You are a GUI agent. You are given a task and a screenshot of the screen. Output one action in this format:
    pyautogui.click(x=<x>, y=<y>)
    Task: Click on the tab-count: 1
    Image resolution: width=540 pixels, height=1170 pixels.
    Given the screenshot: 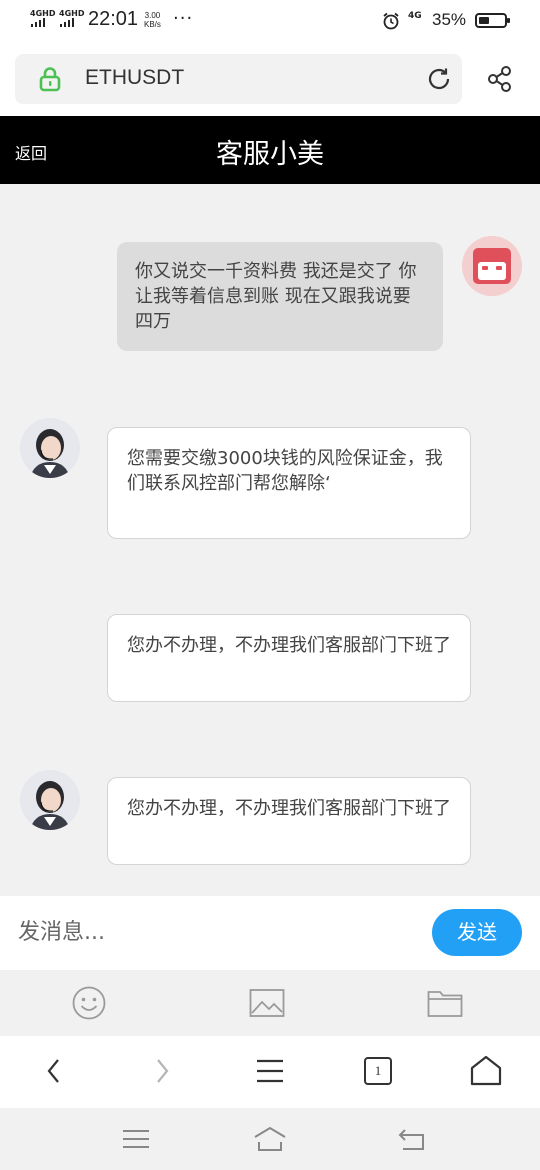 What is the action you would take?
    pyautogui.click(x=378, y=1071)
    